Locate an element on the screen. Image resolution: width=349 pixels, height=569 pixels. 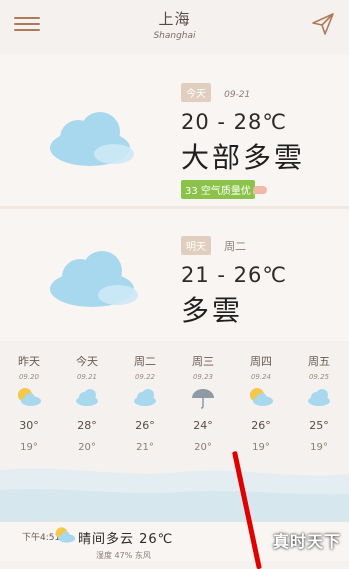
forecast-day: 周三 09.23 24° 20° is located at coordinates (203, 399).